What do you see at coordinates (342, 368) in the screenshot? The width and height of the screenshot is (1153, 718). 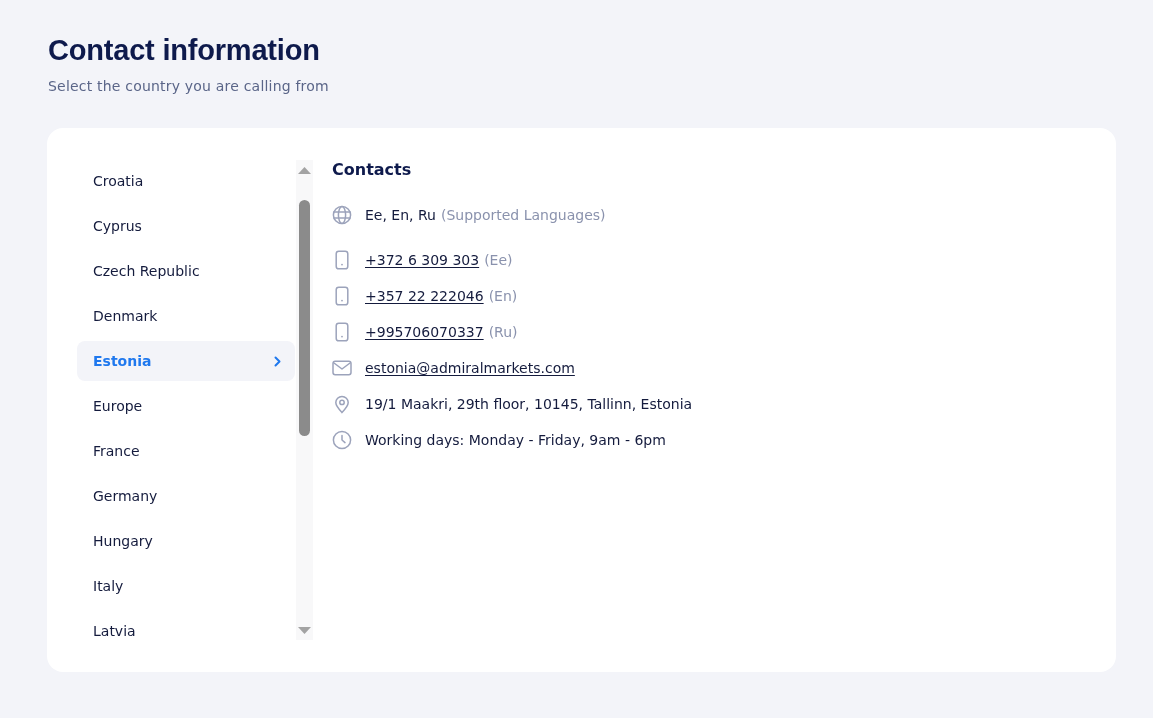 I see `envelope-icon` at bounding box center [342, 368].